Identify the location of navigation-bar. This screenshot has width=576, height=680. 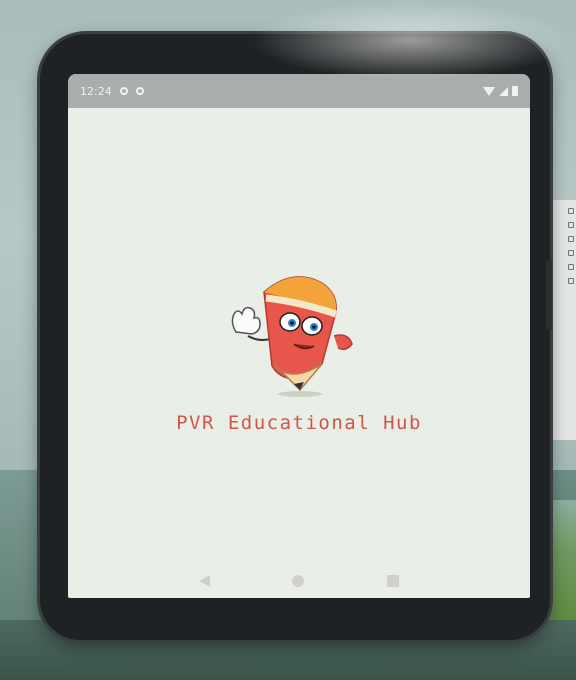
(299, 581).